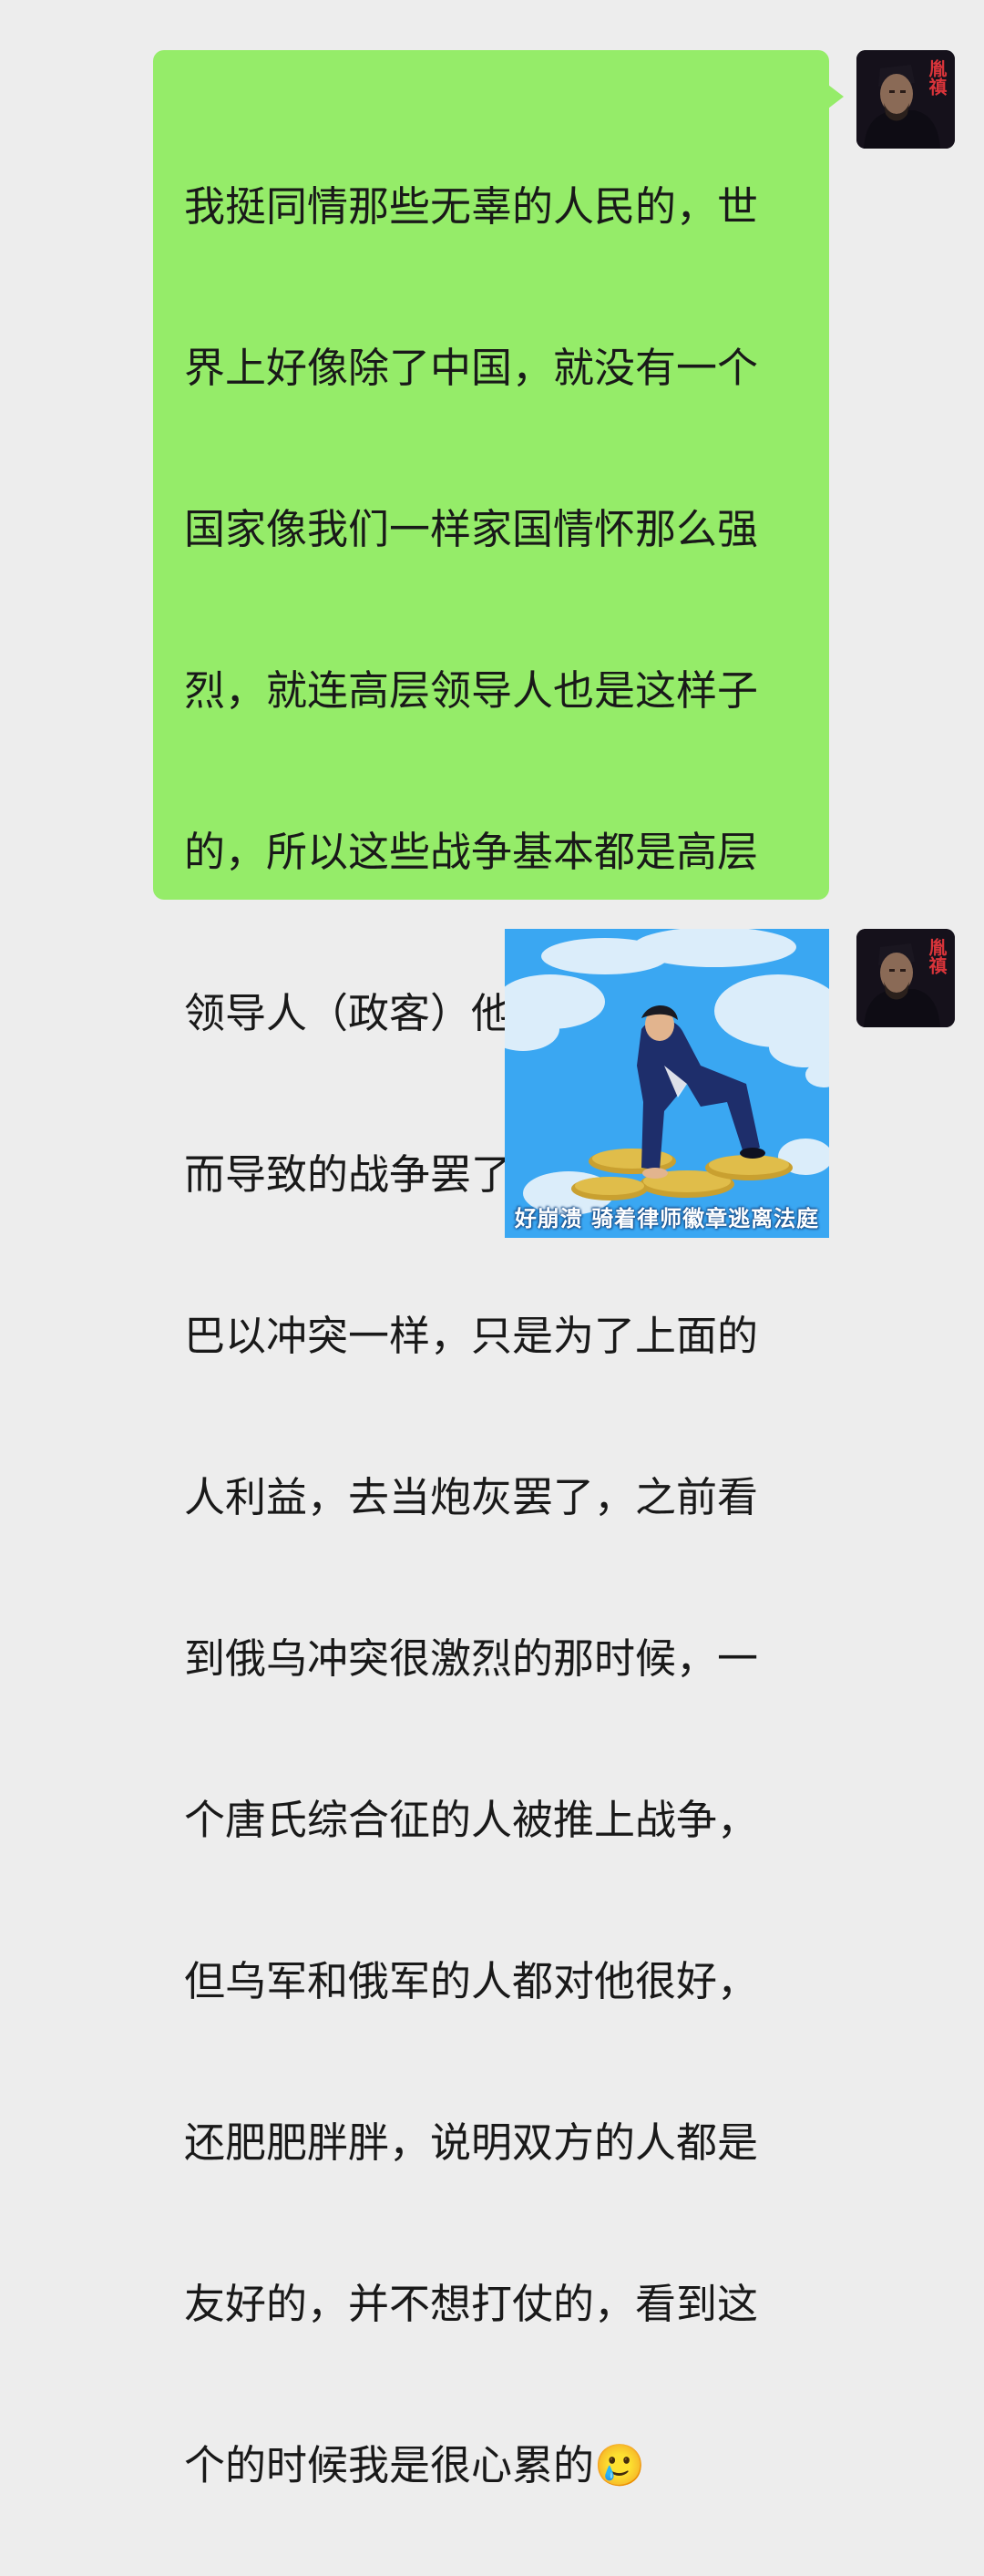 The height and width of the screenshot is (2576, 984). What do you see at coordinates (471, 852) in the screenshot?
I see `message-line: 的，所以这些战争基本都是高层` at bounding box center [471, 852].